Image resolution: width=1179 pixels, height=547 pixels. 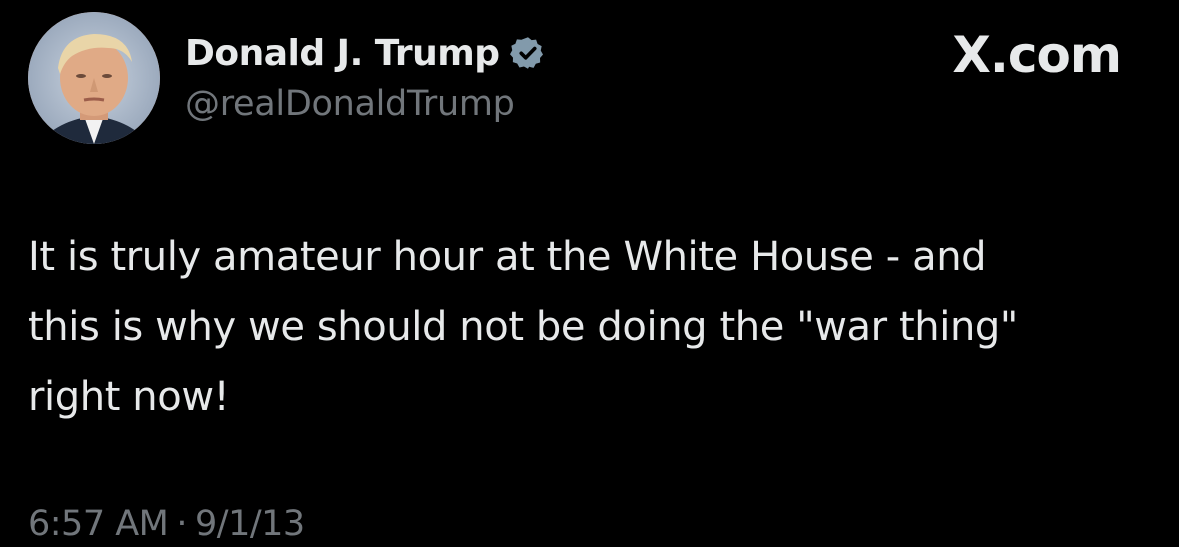 What do you see at coordinates (527, 53) in the screenshot?
I see `verified-badge-icon` at bounding box center [527, 53].